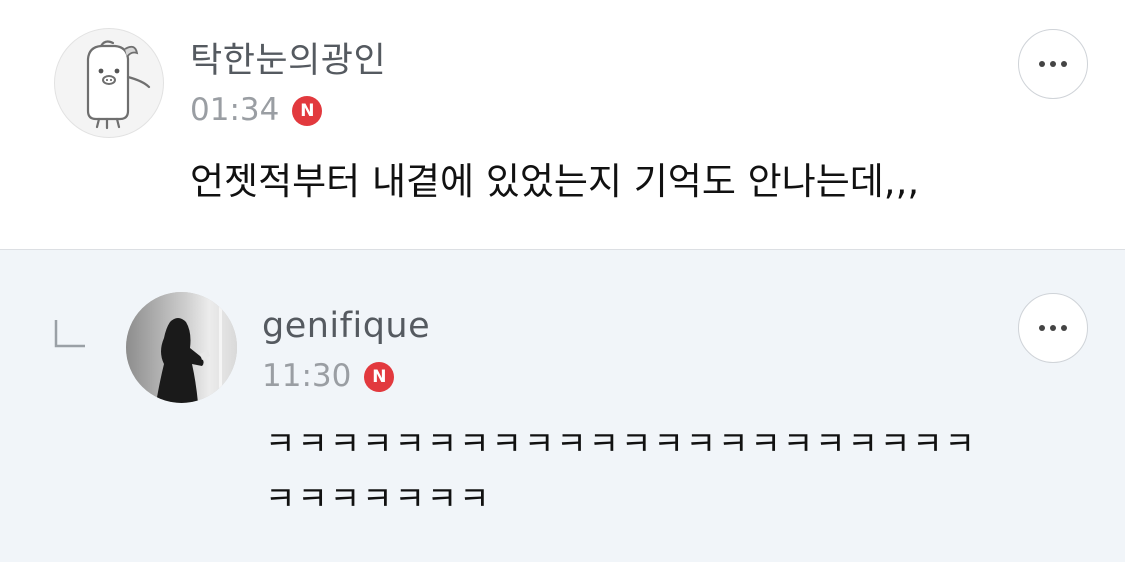  Describe the element at coordinates (621, 443) in the screenshot. I see `reply-text-line-1: ㅋㅋㅋㅋㅋㅋㅋㅋㅋㅋㅋㅋㅋㅋㅋㅋㅋㅋㅋㅋㅋㅋ` at that location.